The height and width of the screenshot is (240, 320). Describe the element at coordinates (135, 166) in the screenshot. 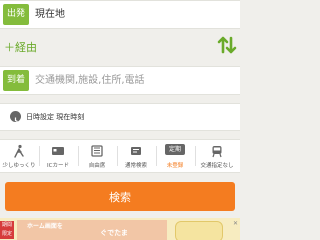

I see `option-label: 通常検索` at that location.